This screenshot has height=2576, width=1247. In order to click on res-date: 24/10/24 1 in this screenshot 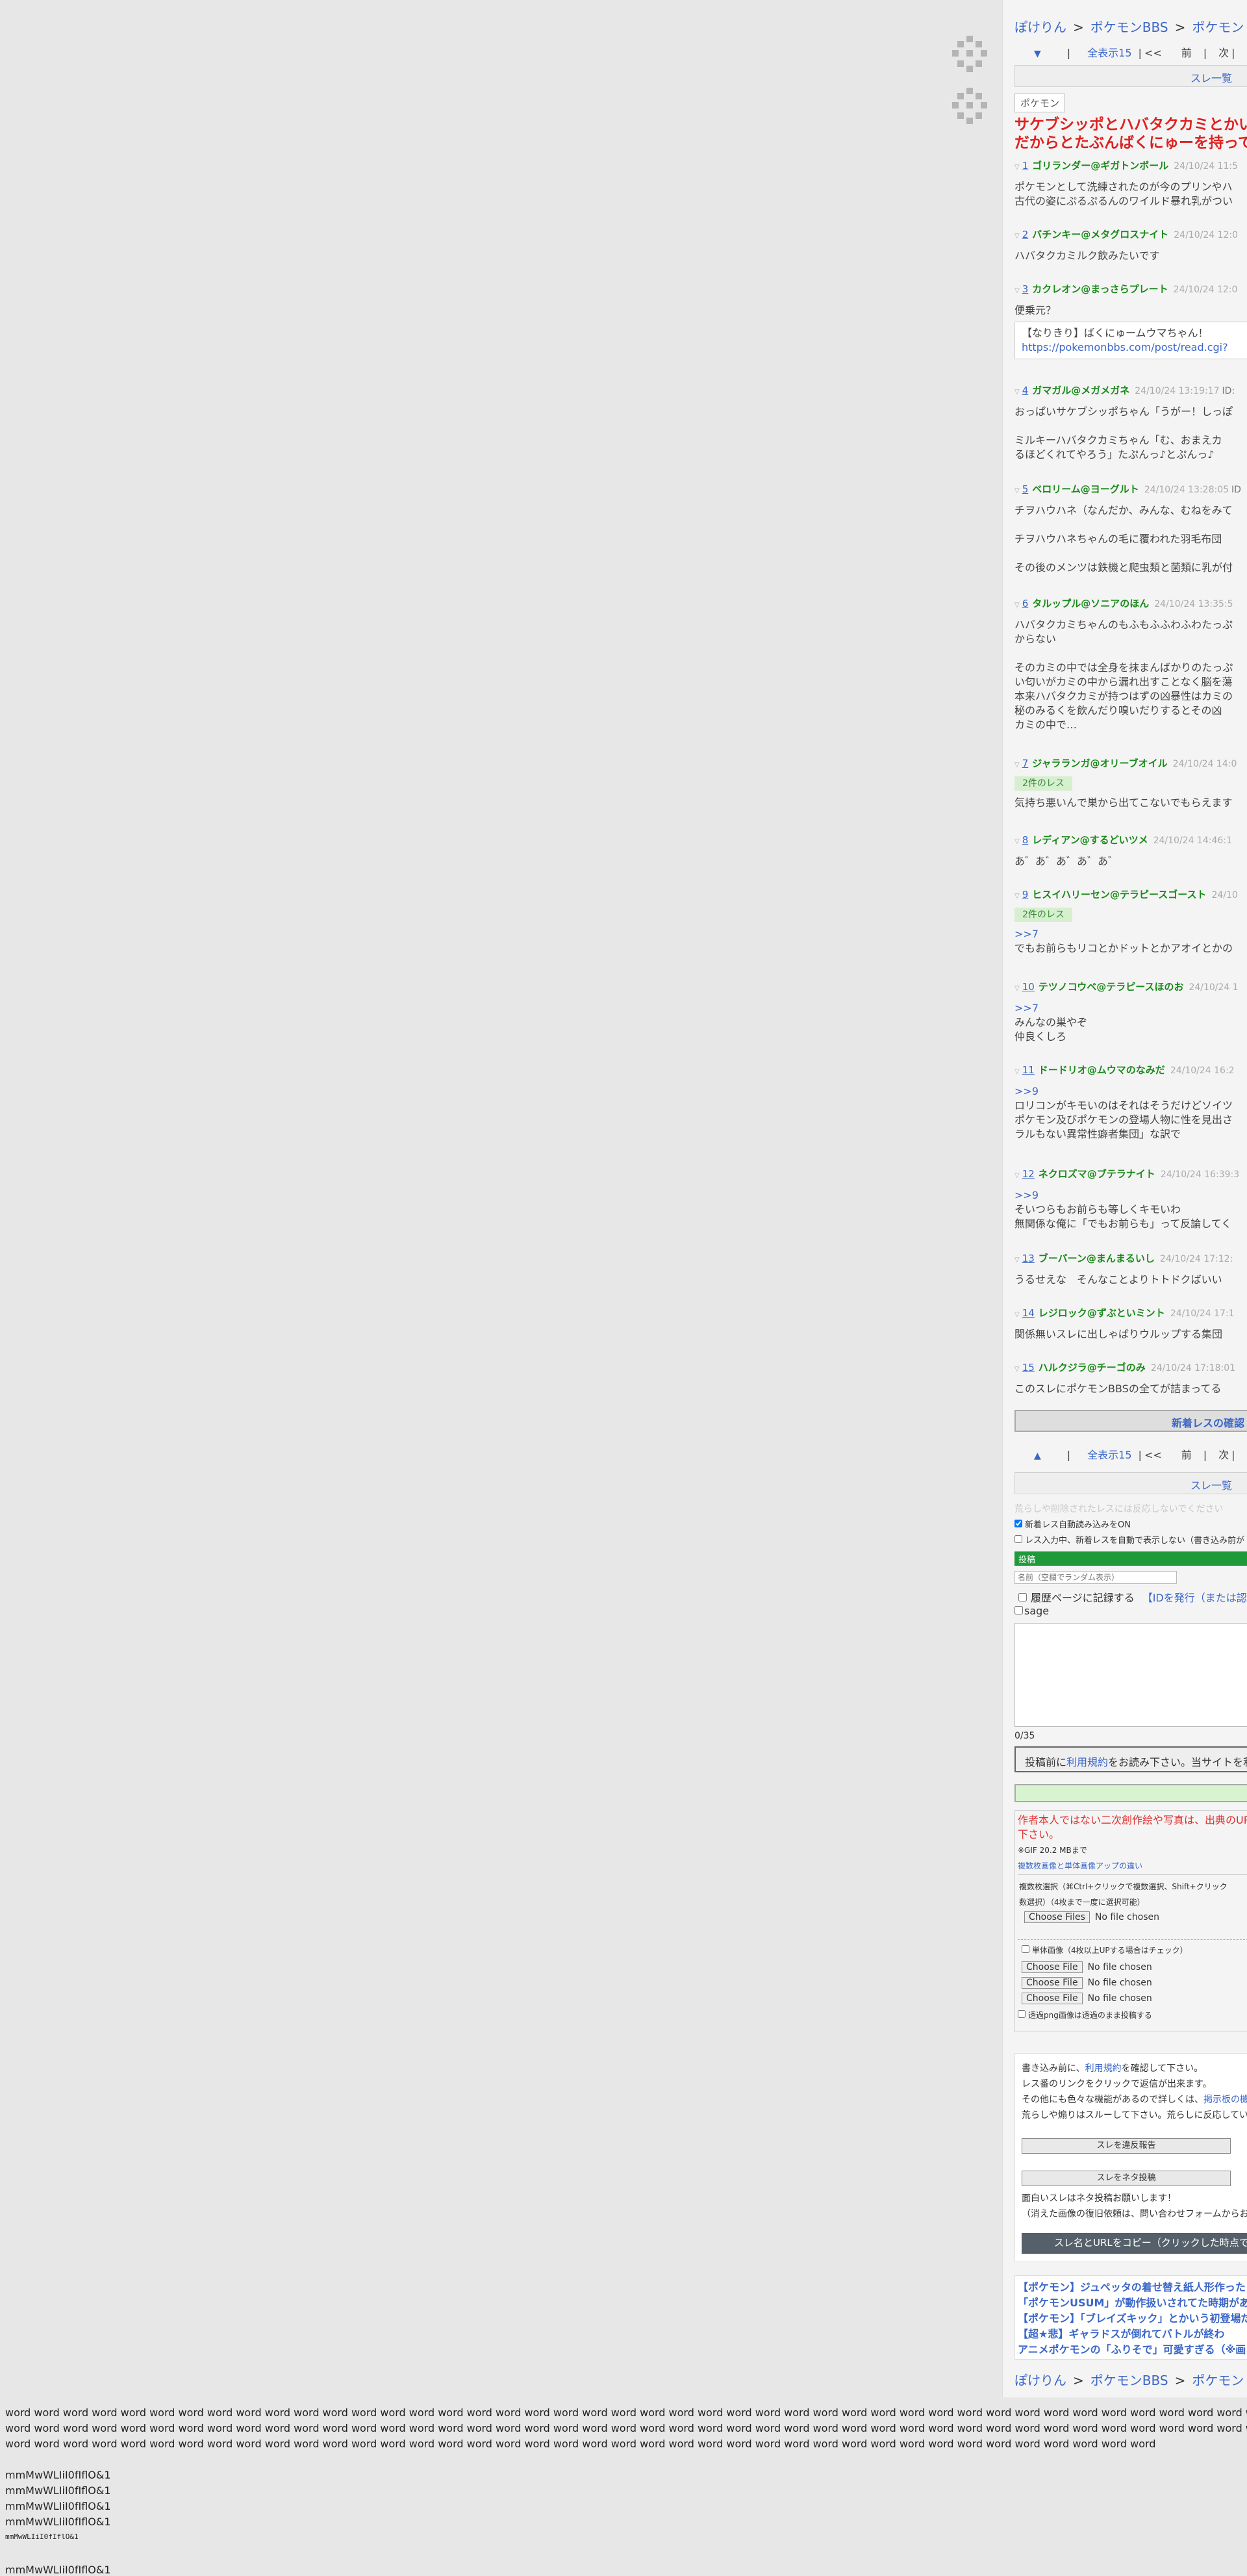, I will do `click(1214, 987)`.